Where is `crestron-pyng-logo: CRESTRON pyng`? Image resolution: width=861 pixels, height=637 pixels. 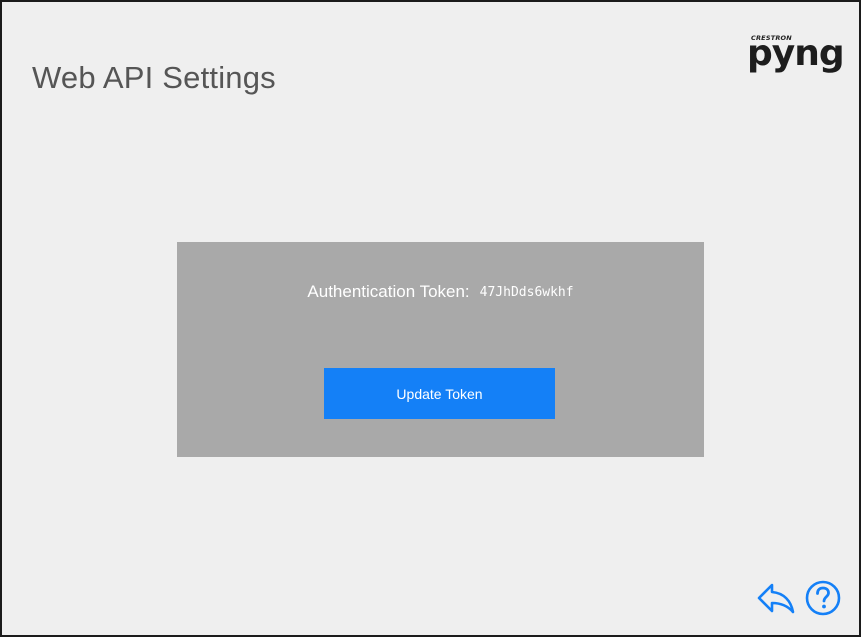 crestron-pyng-logo: CRESTRON pyng is located at coordinates (796, 60).